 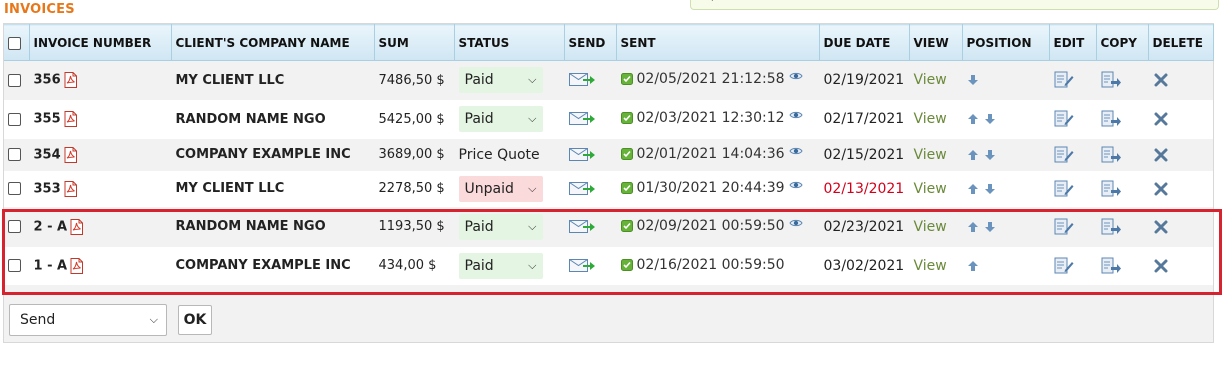 I want to click on ok-button: OK, so click(x=195, y=320).